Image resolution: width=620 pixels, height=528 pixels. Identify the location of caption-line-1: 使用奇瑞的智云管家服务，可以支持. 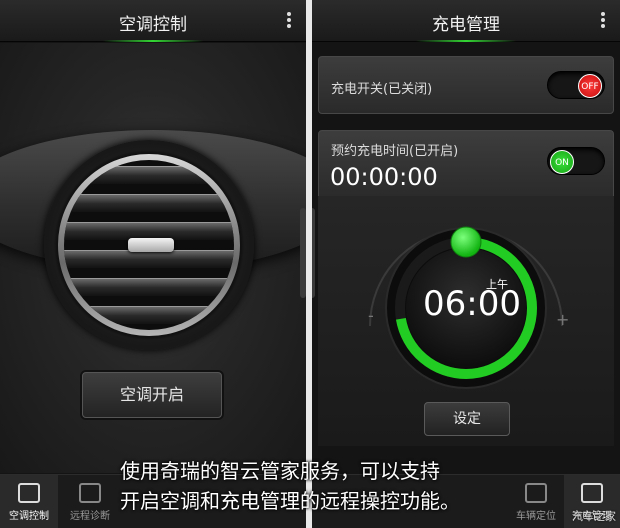
(280, 471).